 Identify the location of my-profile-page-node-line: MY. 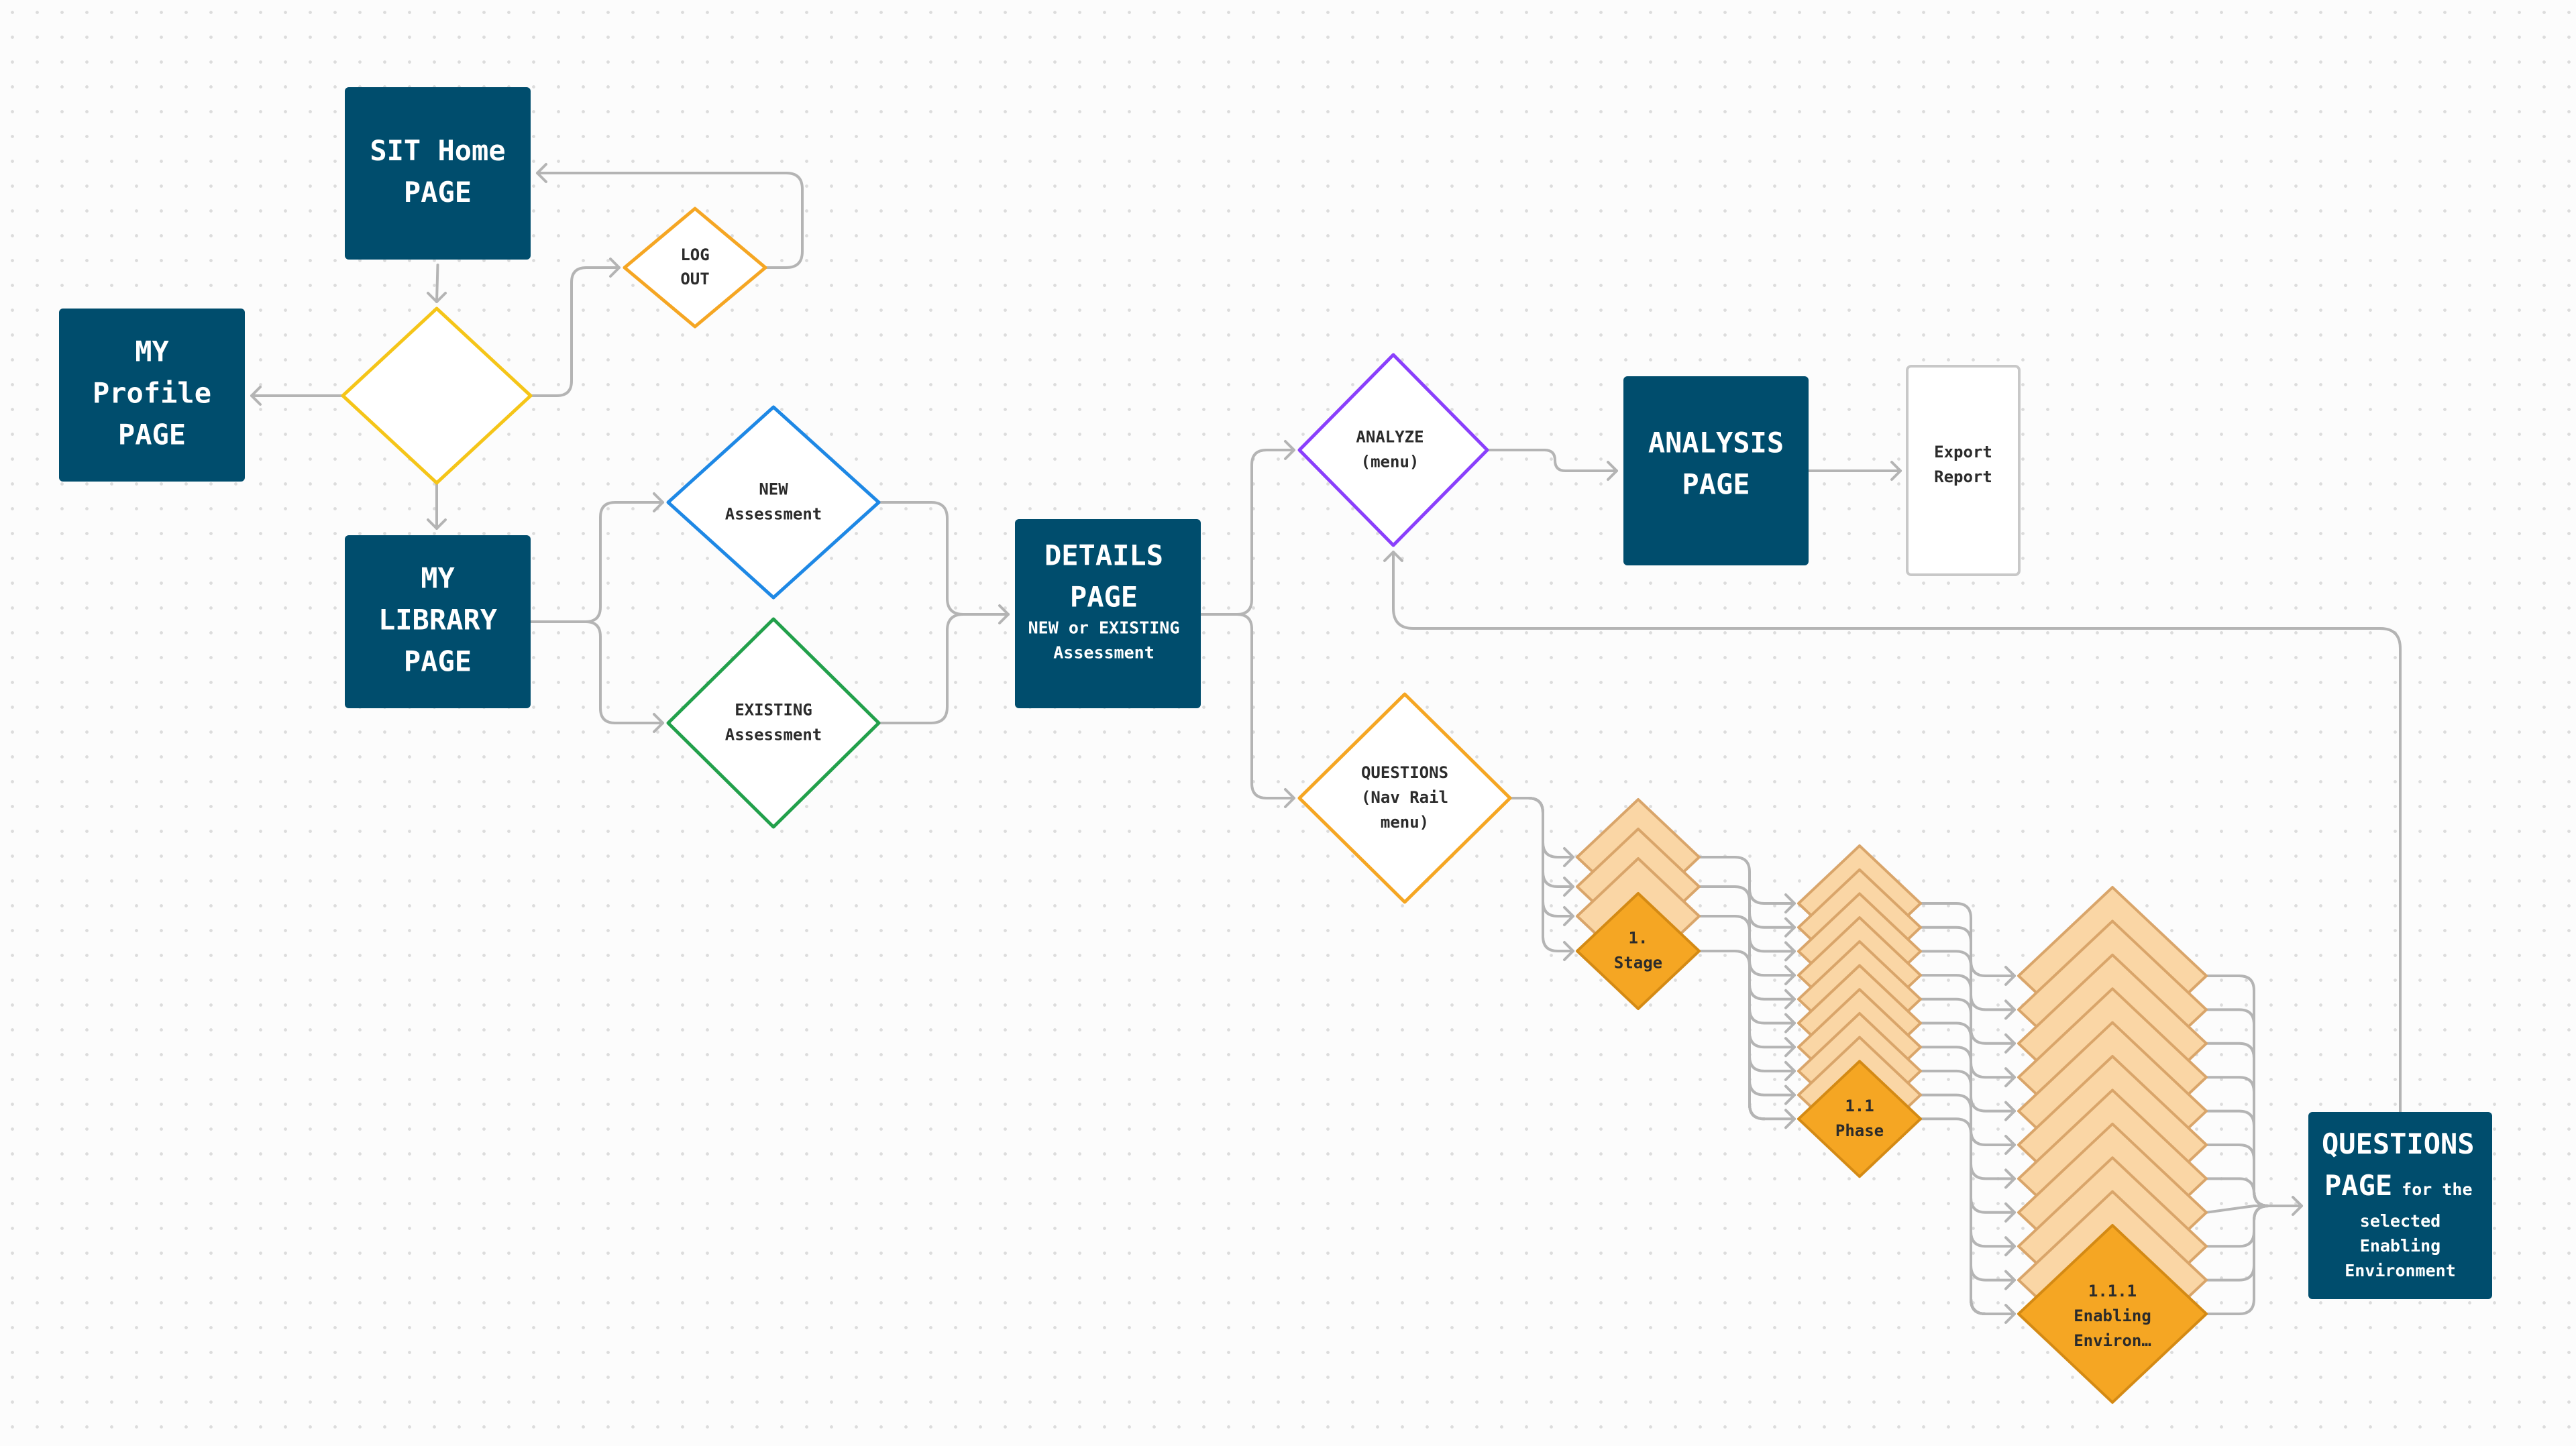
(152, 351).